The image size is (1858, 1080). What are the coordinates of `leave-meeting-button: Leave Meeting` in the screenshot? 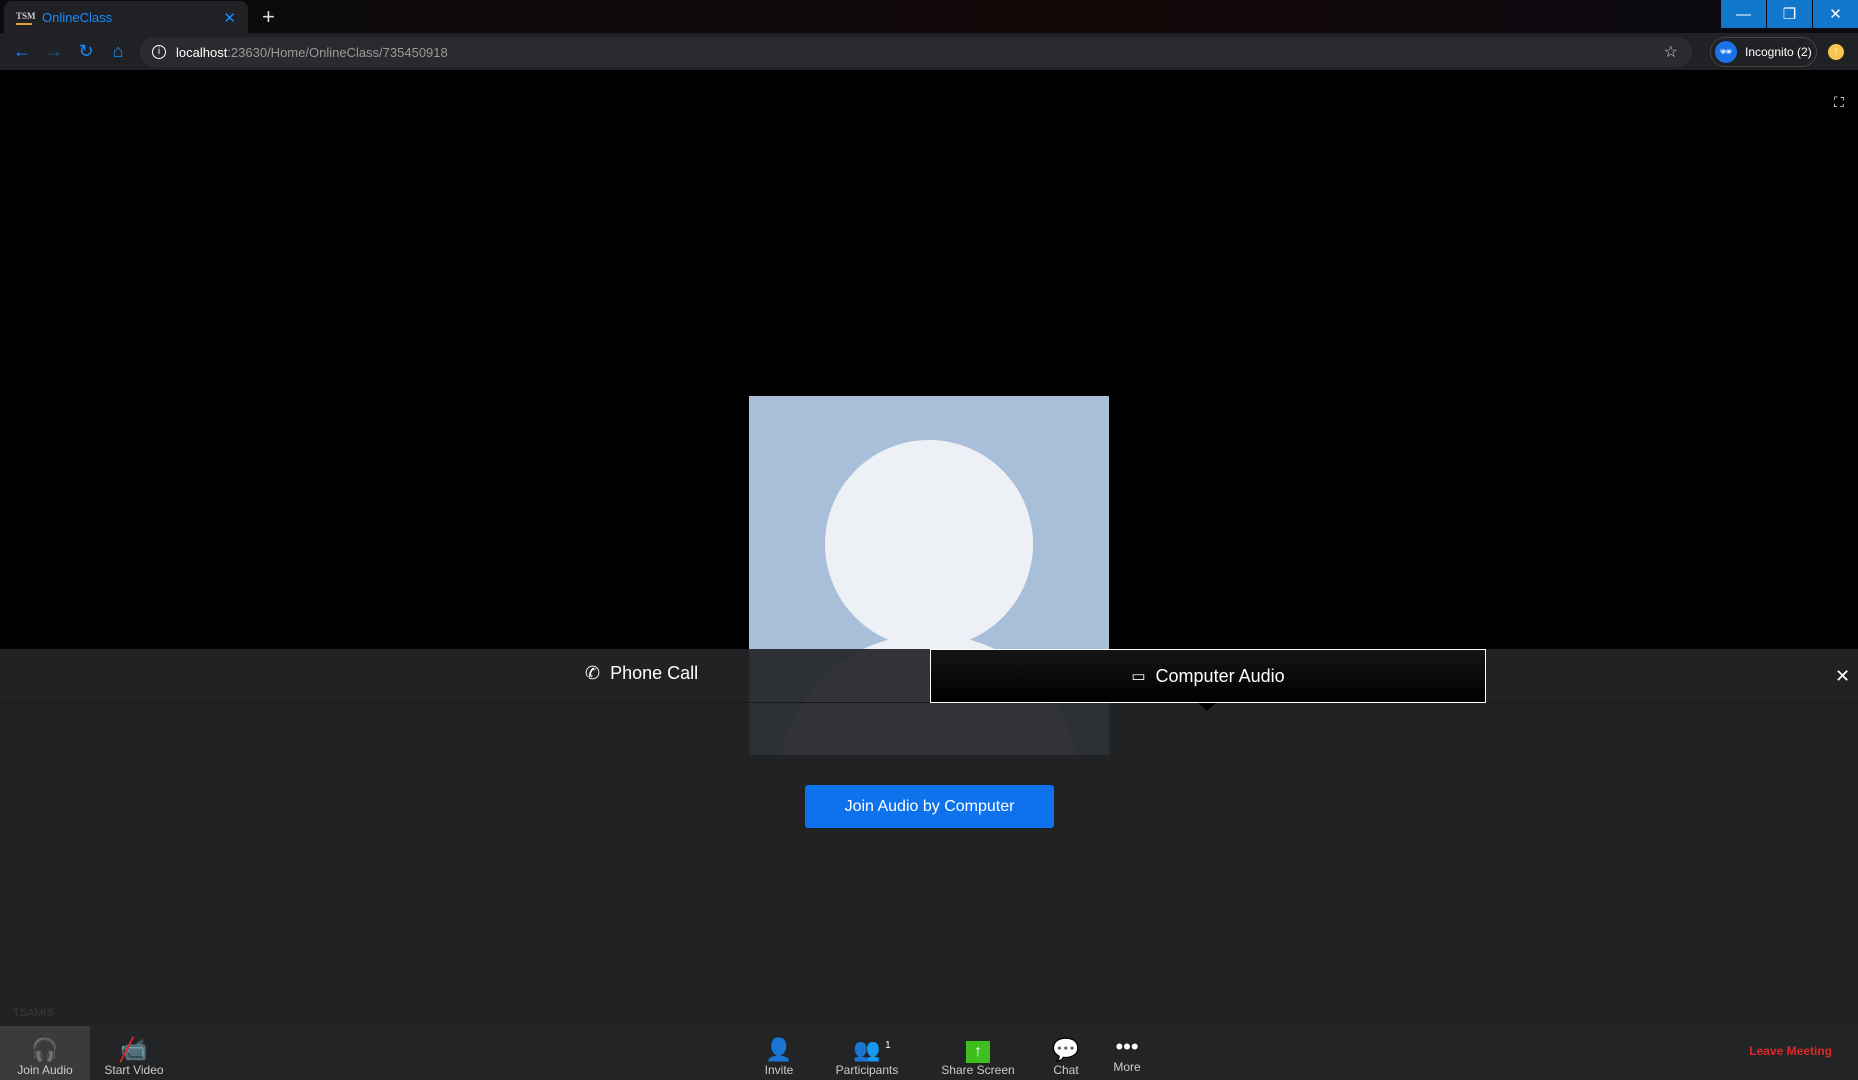 It's located at (1786, 1051).